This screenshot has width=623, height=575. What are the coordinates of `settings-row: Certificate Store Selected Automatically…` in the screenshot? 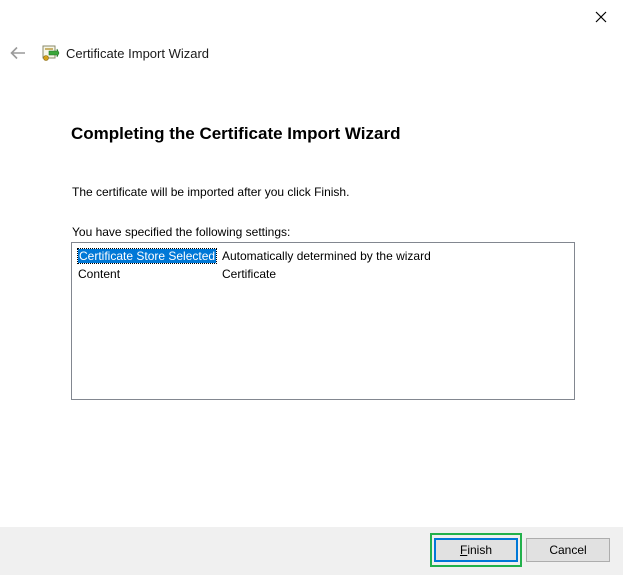 It's located at (323, 256).